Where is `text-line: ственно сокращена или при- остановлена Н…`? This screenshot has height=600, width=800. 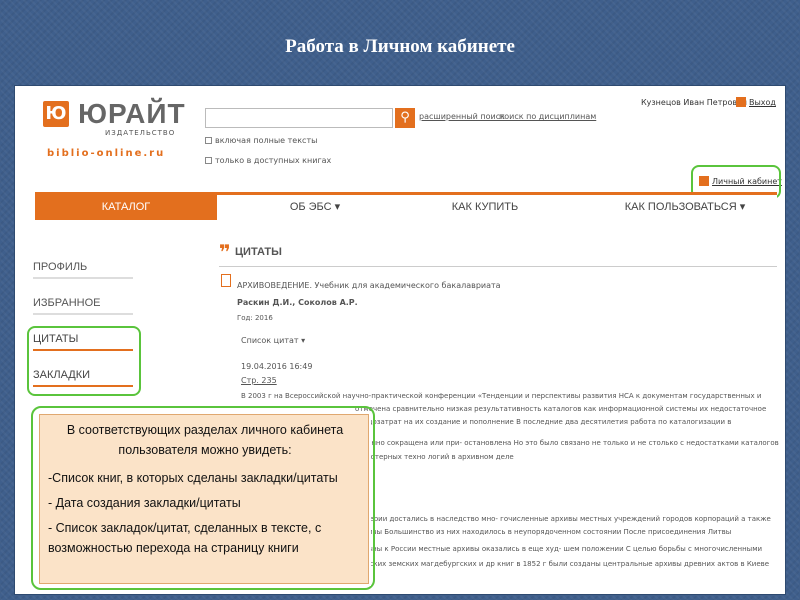 text-line: ственно сокращена или при- остановлена Н… is located at coordinates (567, 443).